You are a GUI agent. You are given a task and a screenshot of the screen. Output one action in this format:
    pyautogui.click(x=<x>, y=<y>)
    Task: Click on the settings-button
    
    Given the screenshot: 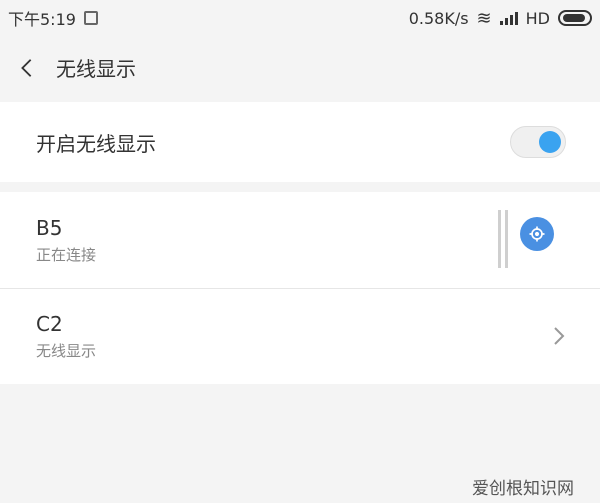 What is the action you would take?
    pyautogui.click(x=537, y=234)
    